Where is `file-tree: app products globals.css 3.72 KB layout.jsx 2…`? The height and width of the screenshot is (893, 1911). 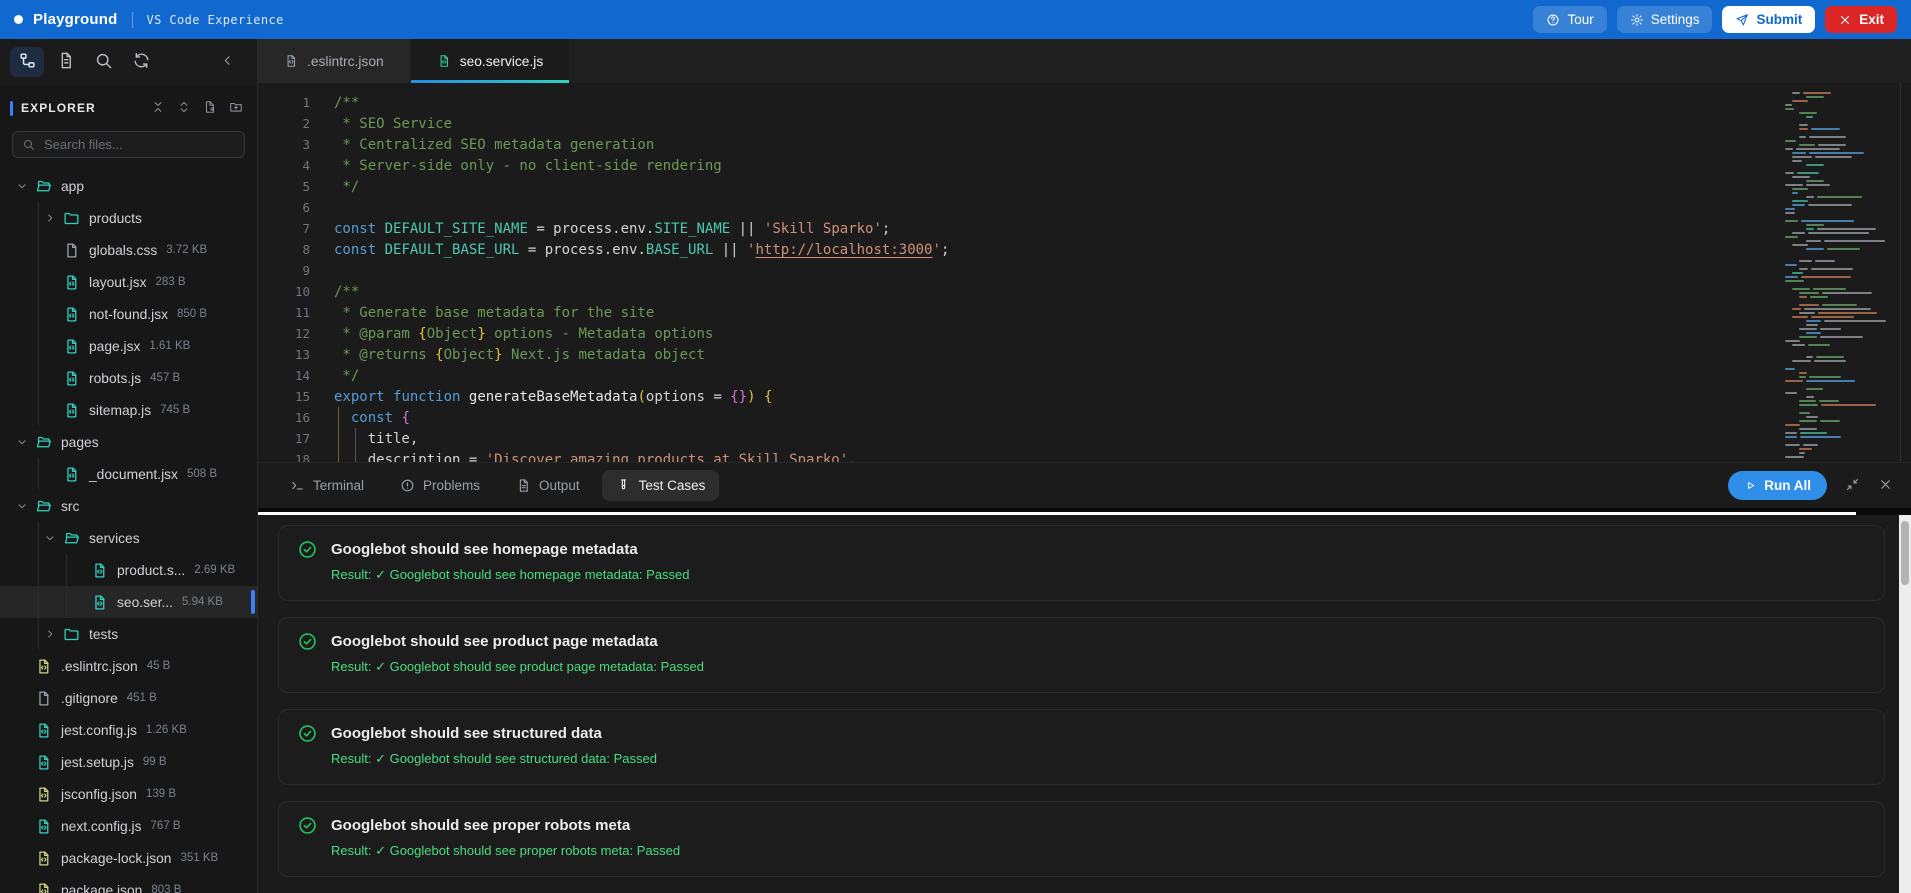 file-tree: app products globals.css 3.72 KB layout.jsx 2… is located at coordinates (128, 530).